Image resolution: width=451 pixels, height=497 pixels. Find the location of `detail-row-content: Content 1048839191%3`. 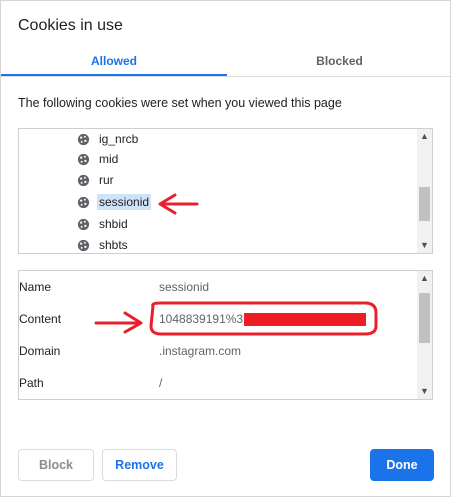

detail-row-content: Content 1048839191%3 is located at coordinates (219, 319).